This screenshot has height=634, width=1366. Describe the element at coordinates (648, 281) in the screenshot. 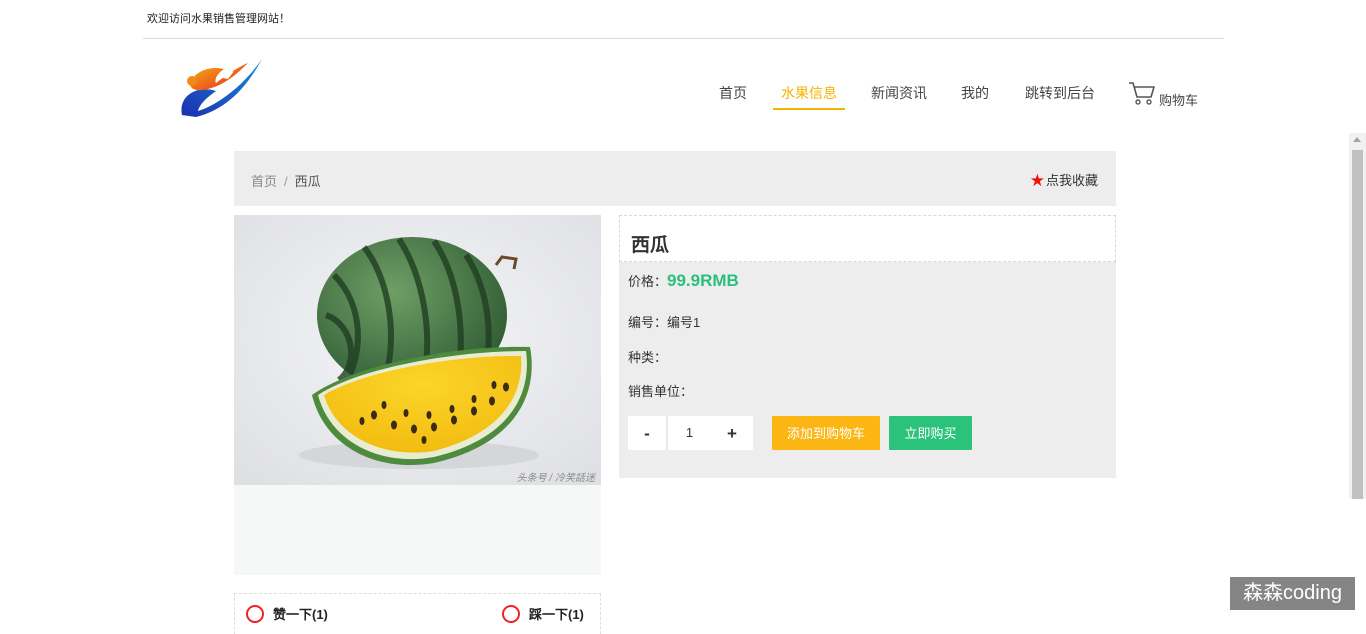

I see `price-label: 价格：` at that location.